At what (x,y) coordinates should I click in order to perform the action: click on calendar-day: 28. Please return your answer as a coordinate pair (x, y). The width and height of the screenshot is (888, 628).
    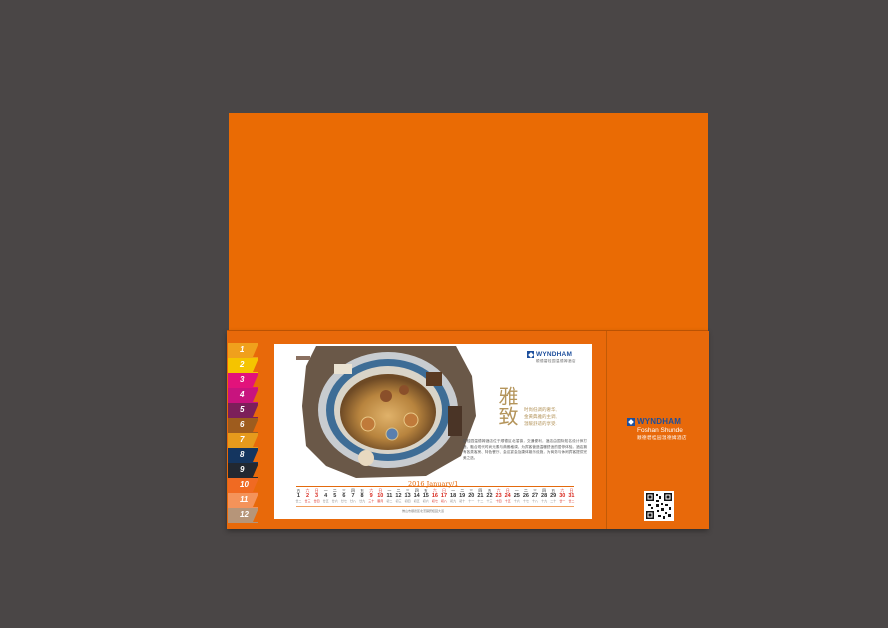
    Looking at the image, I should click on (544, 495).